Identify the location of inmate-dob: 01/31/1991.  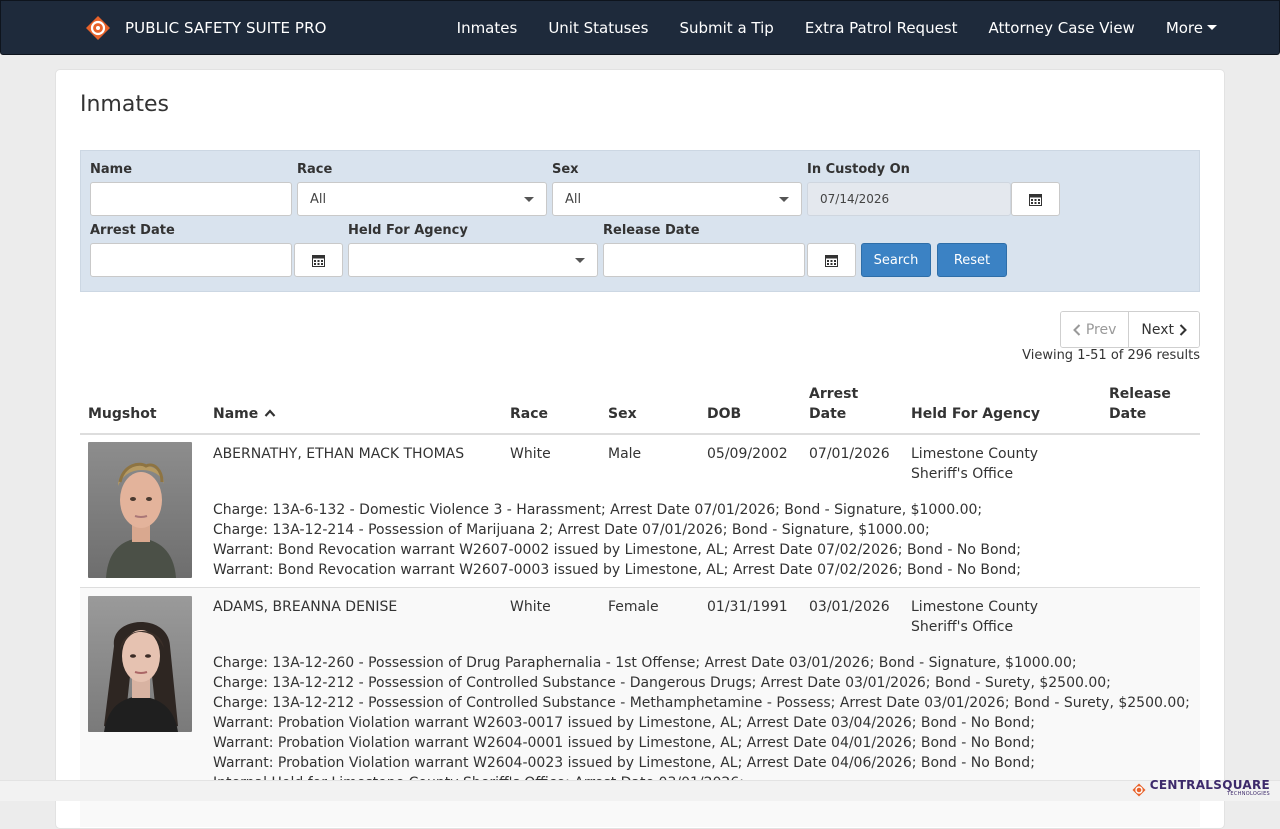
(747, 607).